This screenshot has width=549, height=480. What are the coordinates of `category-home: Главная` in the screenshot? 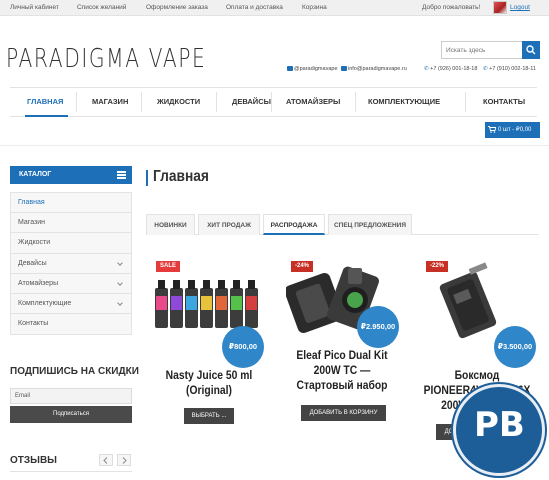 It's located at (71, 203).